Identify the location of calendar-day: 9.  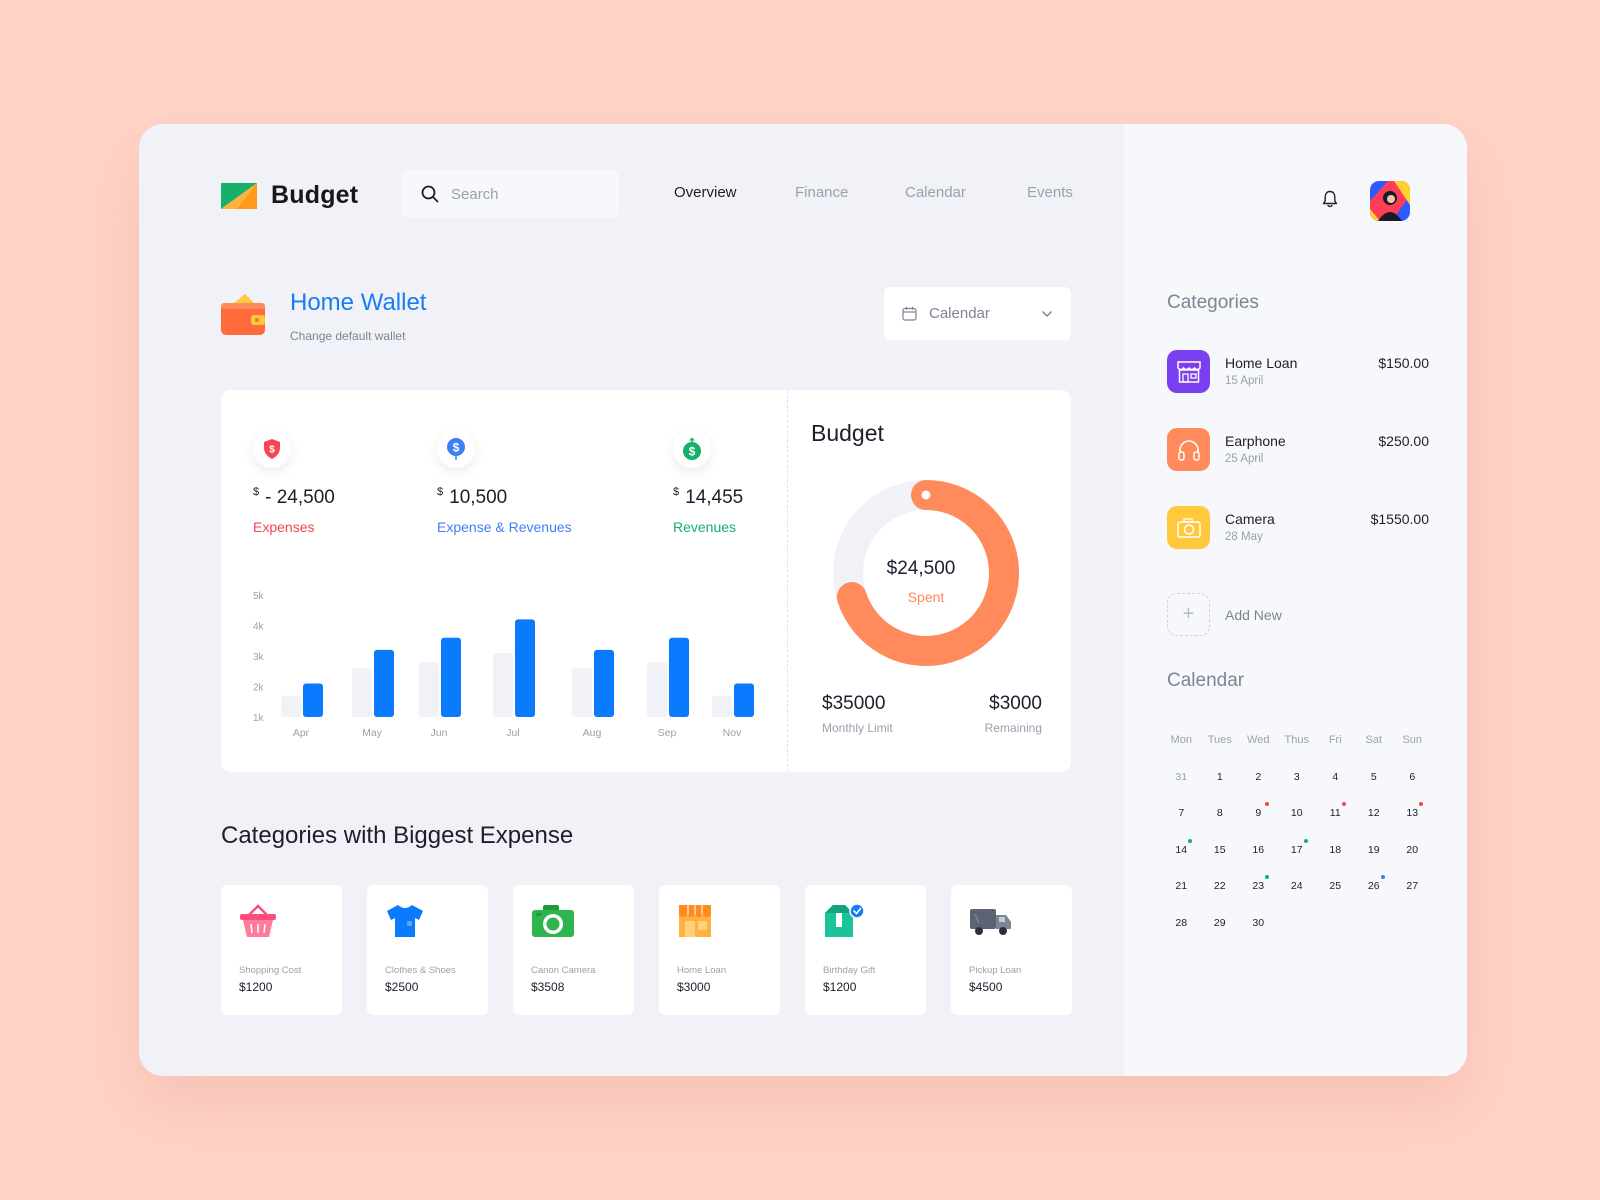
(1258, 810).